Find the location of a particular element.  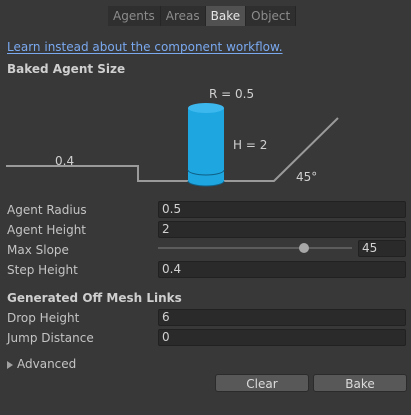

height-label: H = 2 is located at coordinates (250, 145).